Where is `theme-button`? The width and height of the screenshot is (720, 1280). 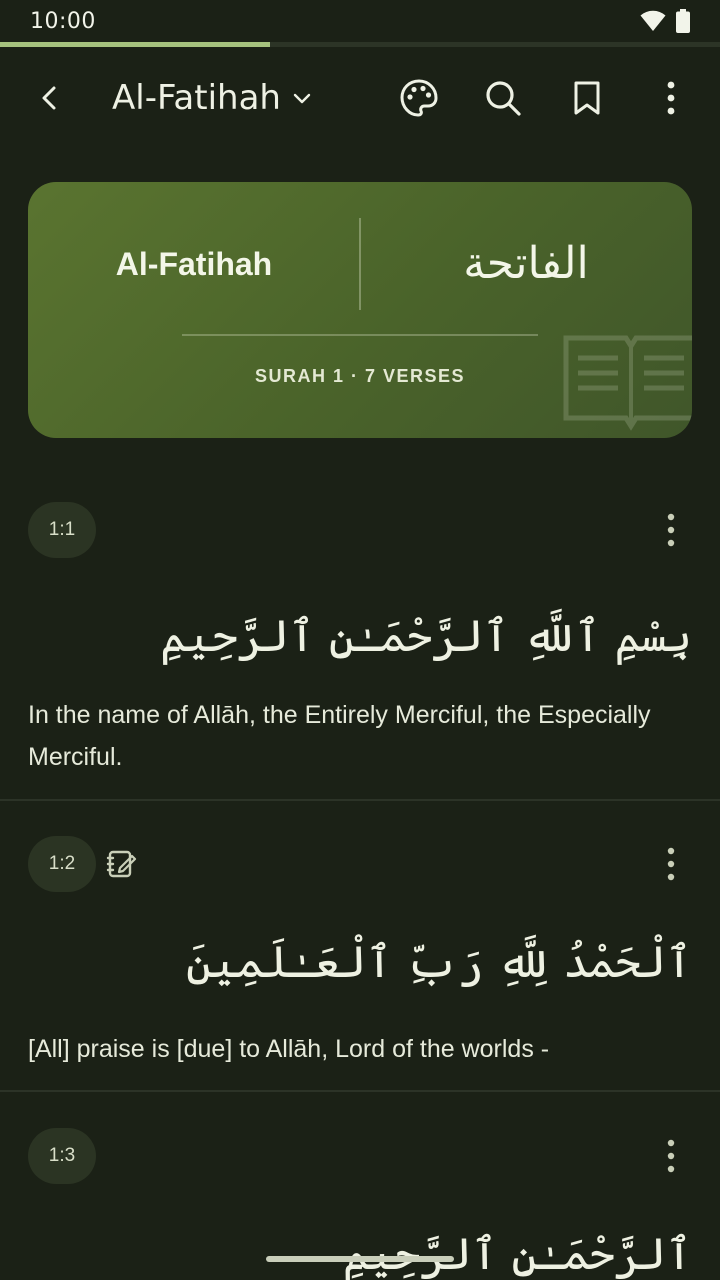 theme-button is located at coordinates (419, 98).